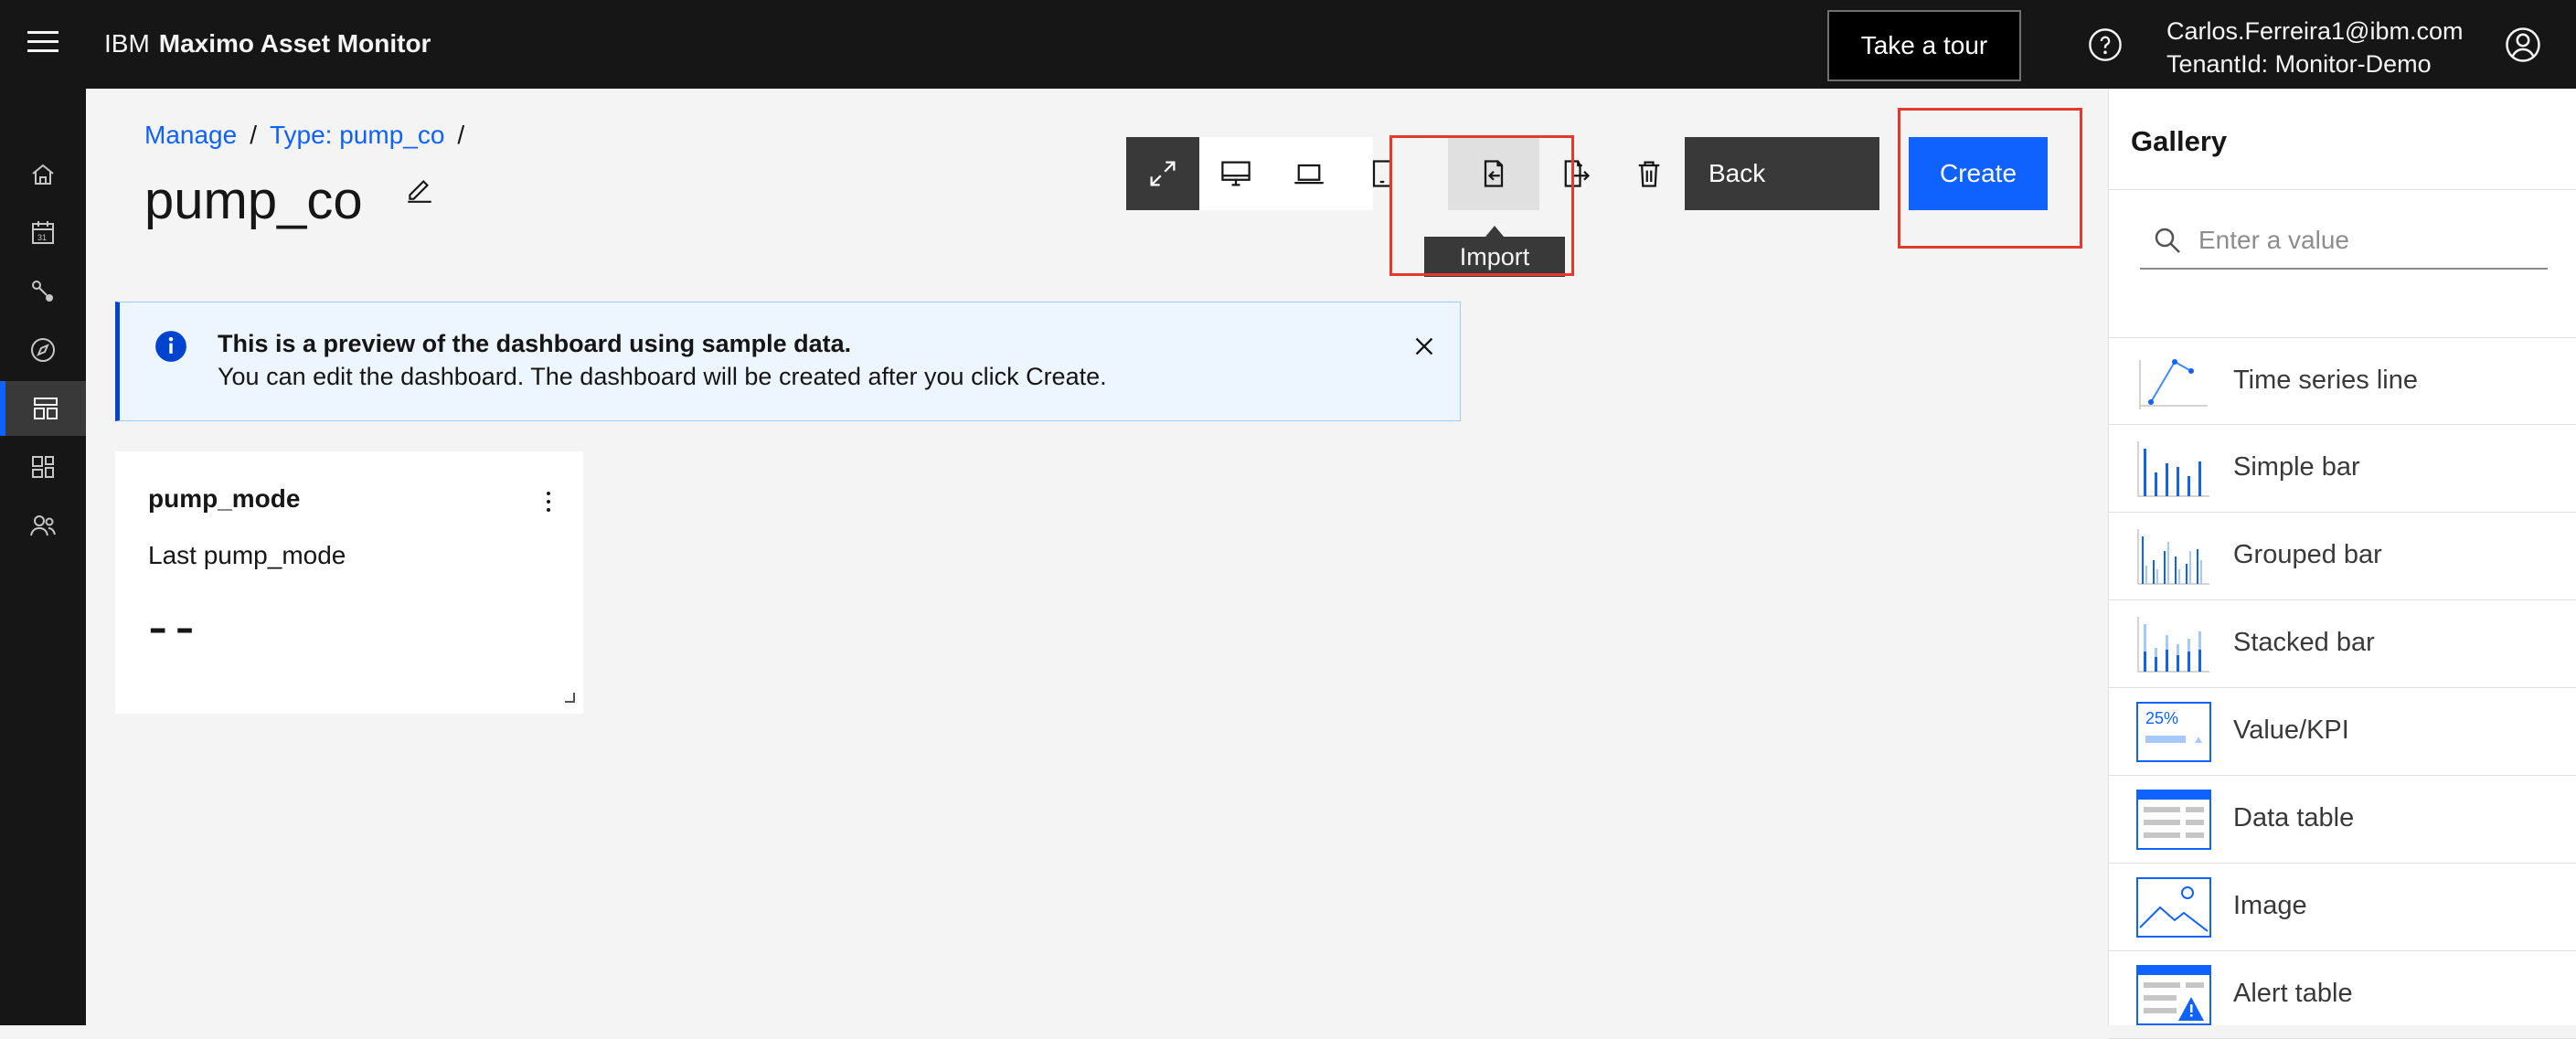 The width and height of the screenshot is (2576, 1039). I want to click on gallery-title: Gallery, so click(2180, 141).